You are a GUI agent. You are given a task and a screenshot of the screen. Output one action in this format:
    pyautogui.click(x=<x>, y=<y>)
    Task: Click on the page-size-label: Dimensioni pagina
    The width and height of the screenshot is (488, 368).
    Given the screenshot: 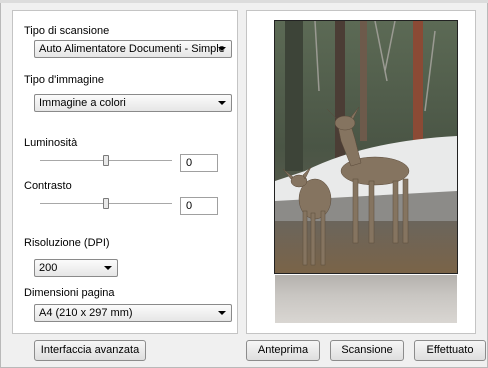 What is the action you would take?
    pyautogui.click(x=69, y=293)
    